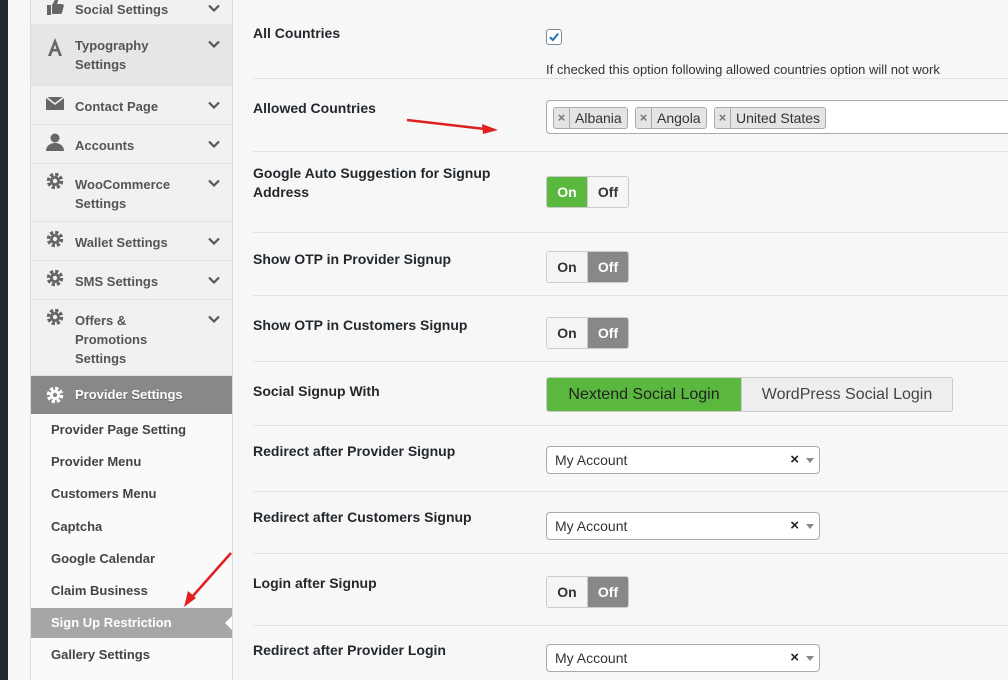 This screenshot has height=680, width=1008. What do you see at coordinates (683, 658) in the screenshot?
I see `redirect-provider-login-select: My Account ×` at bounding box center [683, 658].